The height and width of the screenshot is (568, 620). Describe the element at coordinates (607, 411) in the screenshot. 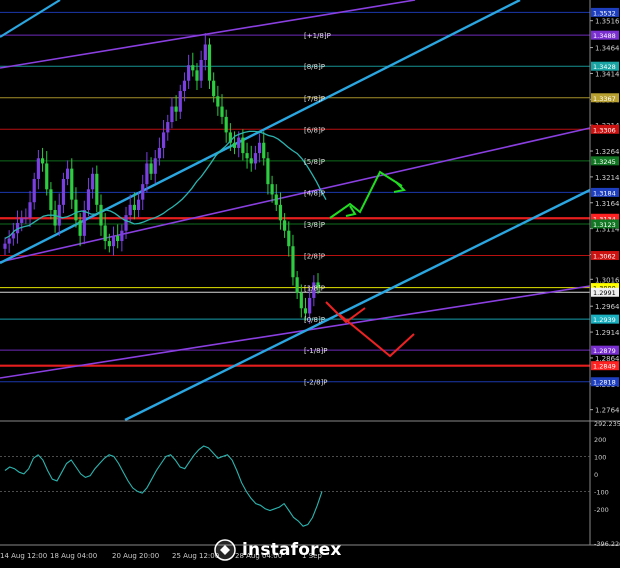

I see `price-tick-label: 1.2764` at that location.